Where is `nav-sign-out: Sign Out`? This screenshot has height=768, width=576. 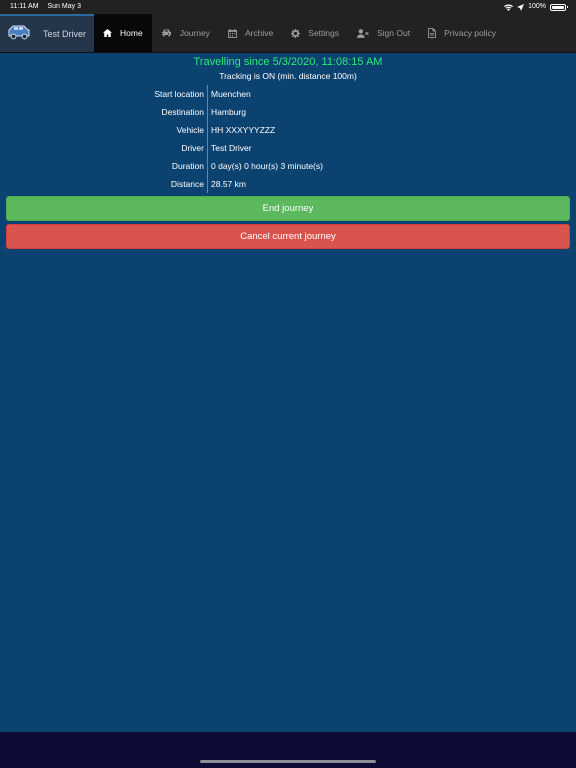
nav-sign-out: Sign Out is located at coordinates (383, 33).